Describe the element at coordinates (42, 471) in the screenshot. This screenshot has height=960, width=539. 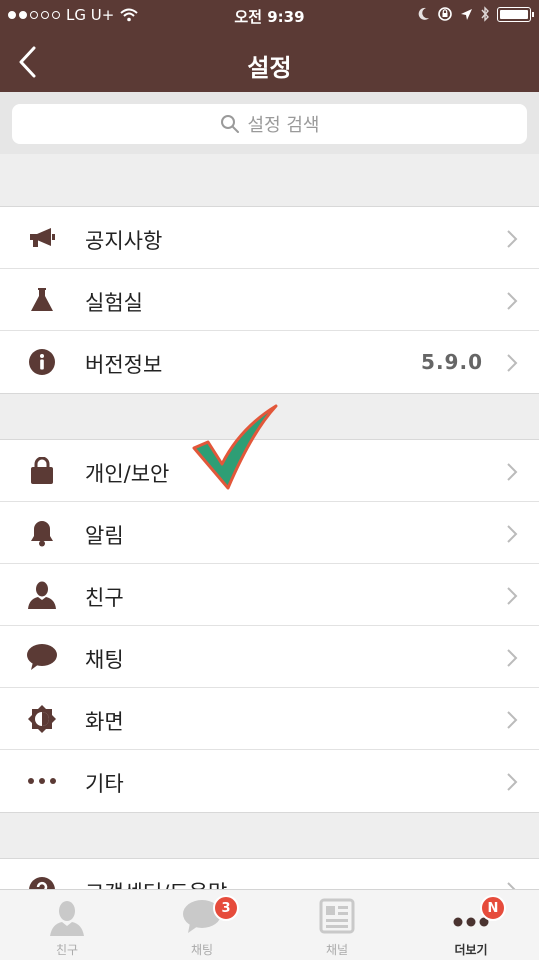
I see `lock-icon` at that location.